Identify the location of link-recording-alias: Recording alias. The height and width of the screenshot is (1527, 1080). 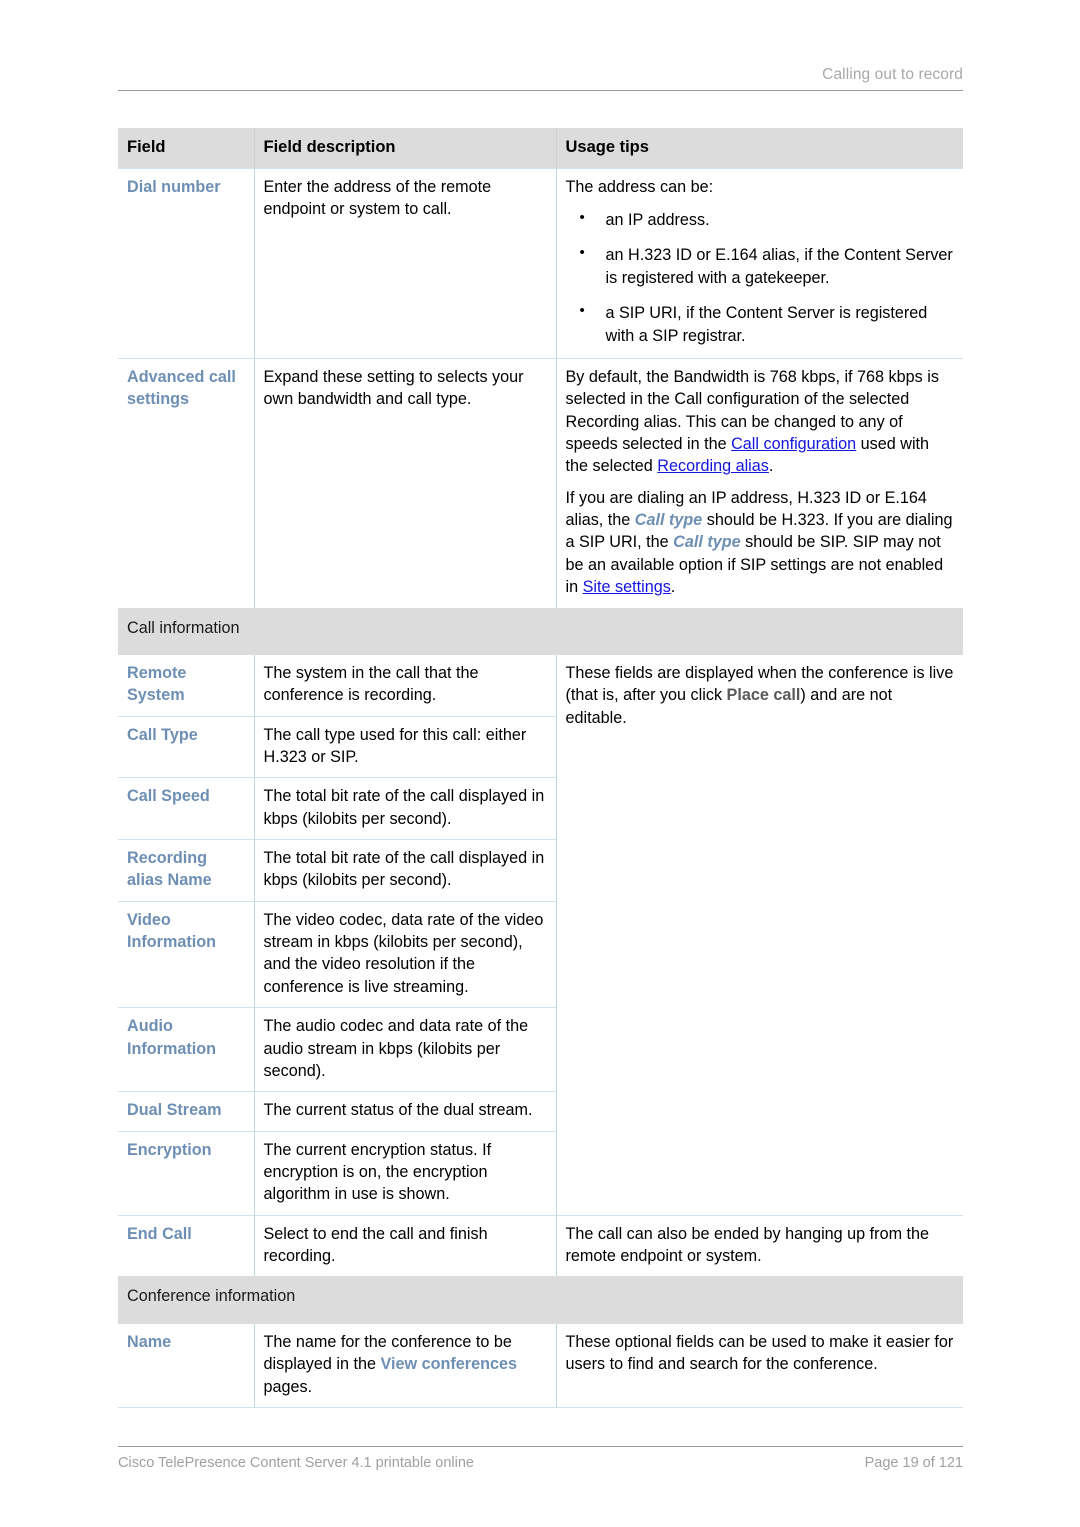
(713, 466).